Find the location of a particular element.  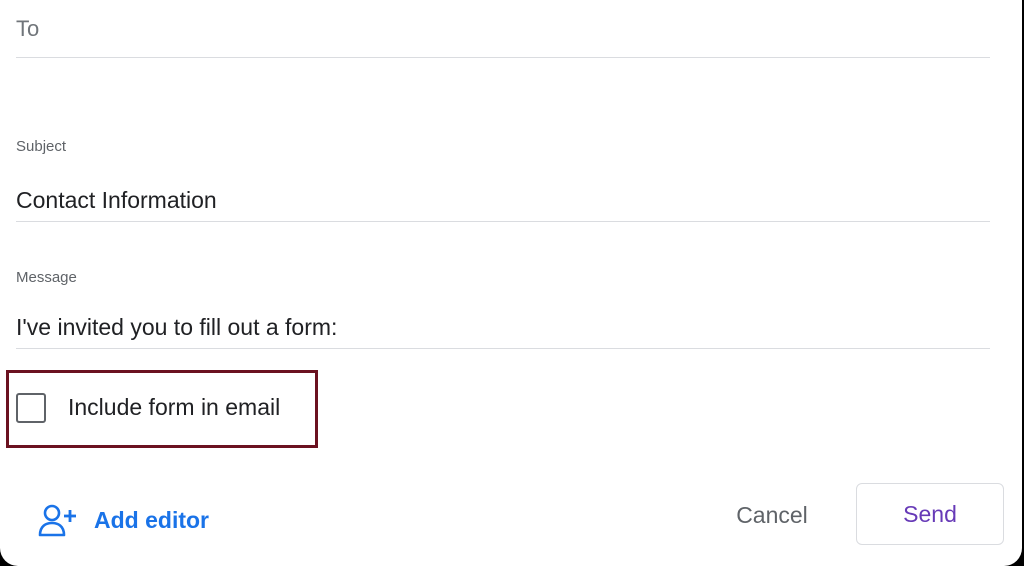

cancel-button: Cancel is located at coordinates (772, 515).